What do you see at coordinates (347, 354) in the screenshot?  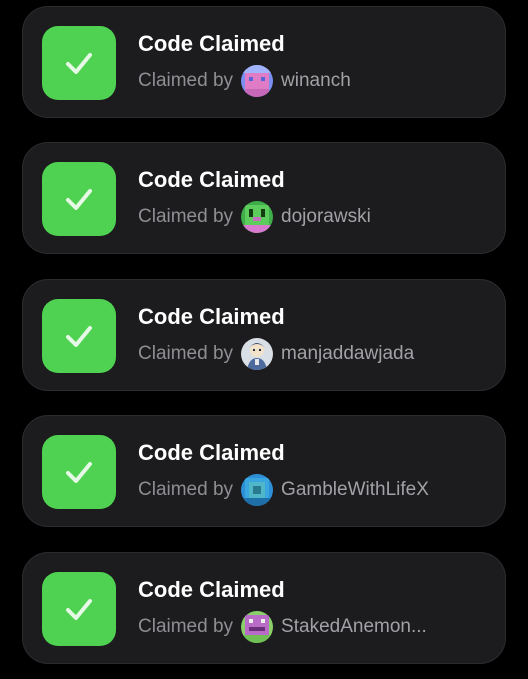 I see `claimer-username: manjaddawjada` at bounding box center [347, 354].